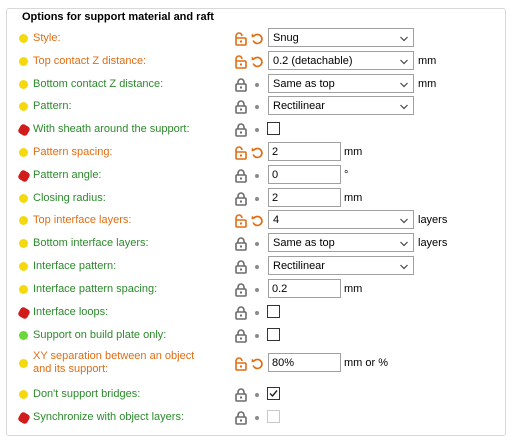 The height and width of the screenshot is (448, 512). What do you see at coordinates (366, 363) in the screenshot?
I see `unit-label: mm or %` at bounding box center [366, 363].